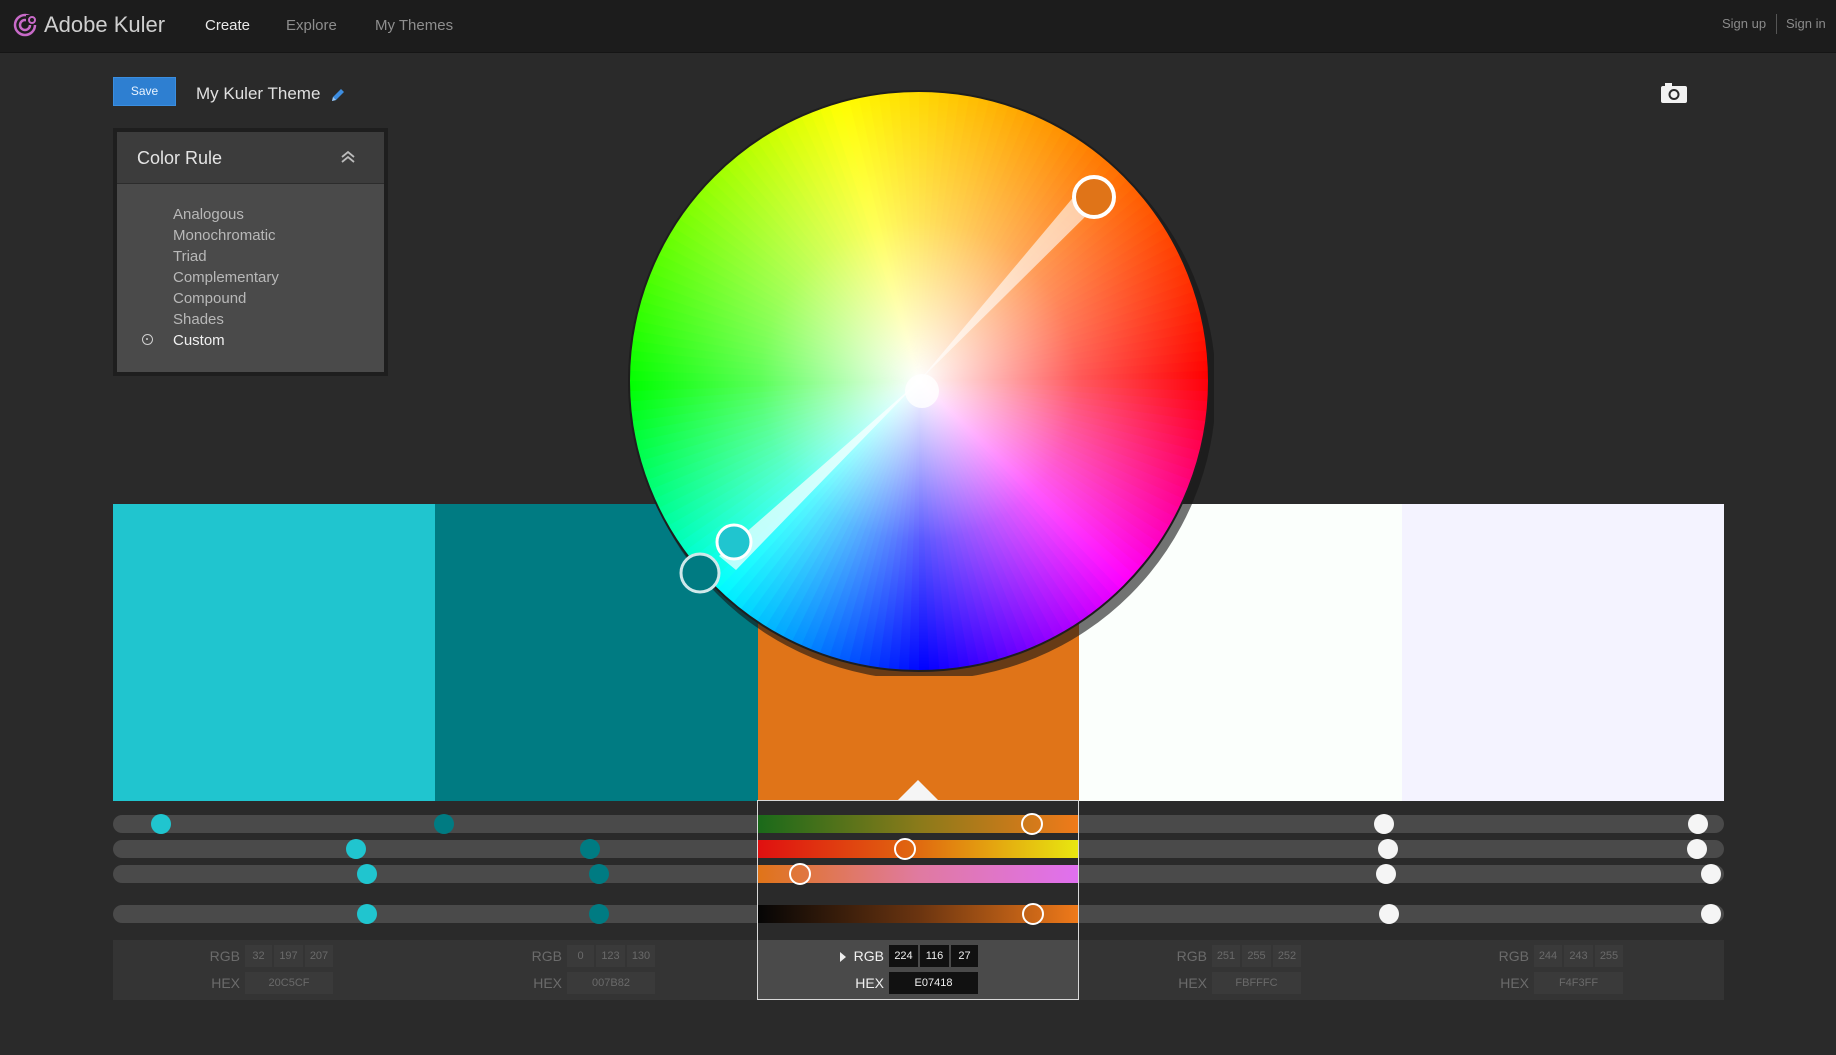  Describe the element at coordinates (250, 158) in the screenshot. I see `color-rule-header: Color Rule` at that location.